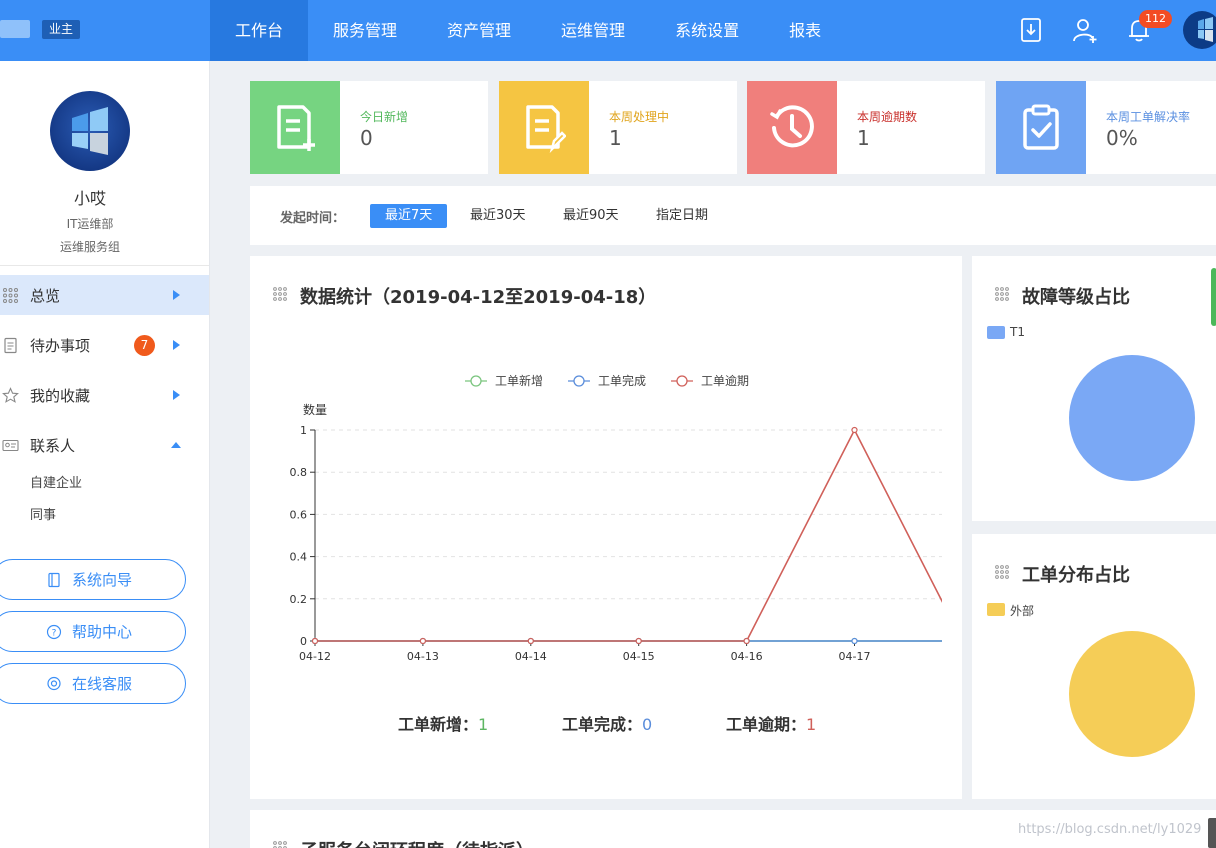  I want to click on nav-service-management: 服务管理, so click(365, 30).